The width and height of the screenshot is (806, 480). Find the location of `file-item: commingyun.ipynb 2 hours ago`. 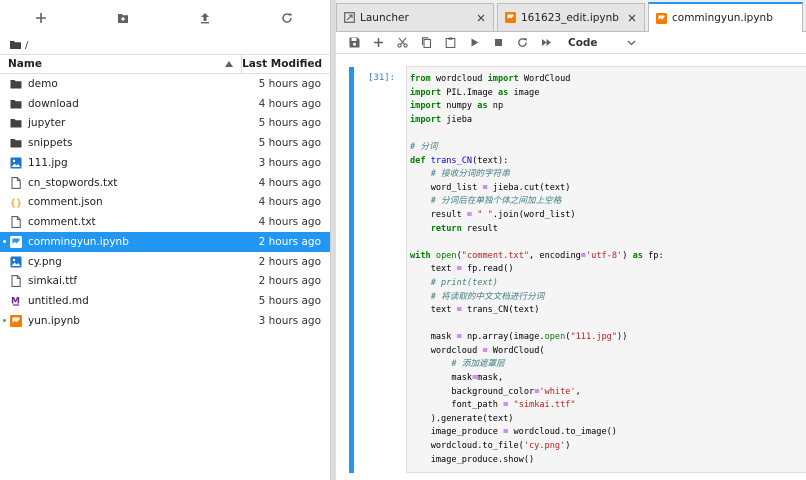

file-item: commingyun.ipynb 2 hours ago is located at coordinates (165, 242).